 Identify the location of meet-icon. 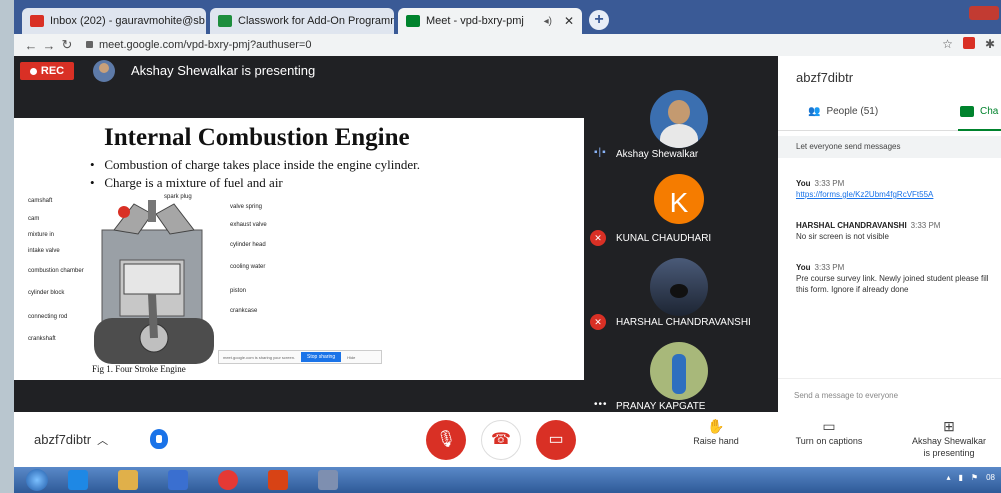
(413, 21).